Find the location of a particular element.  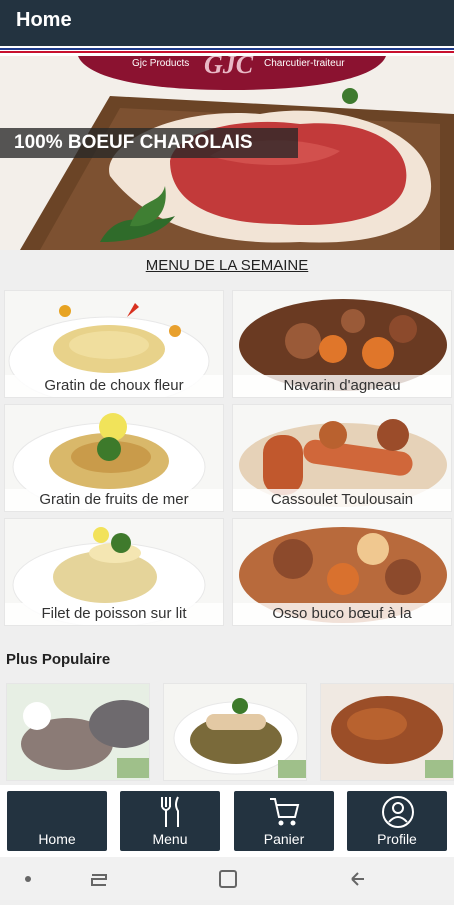

menu-card-label: Osso buco bœuf à la is located at coordinates (342, 614).